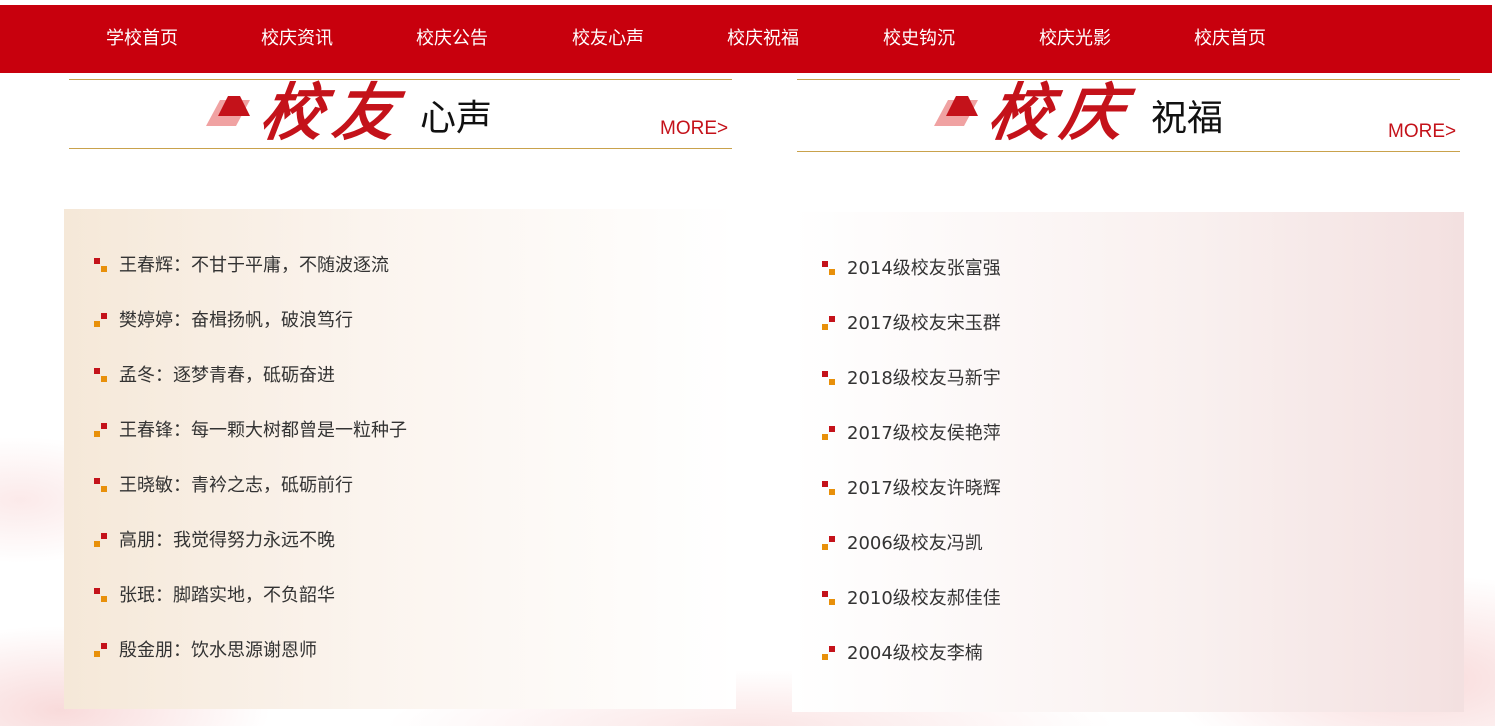 The height and width of the screenshot is (726, 1495). Describe the element at coordinates (608, 39) in the screenshot. I see `nav-item-alumni-voices: 校友心声` at that location.